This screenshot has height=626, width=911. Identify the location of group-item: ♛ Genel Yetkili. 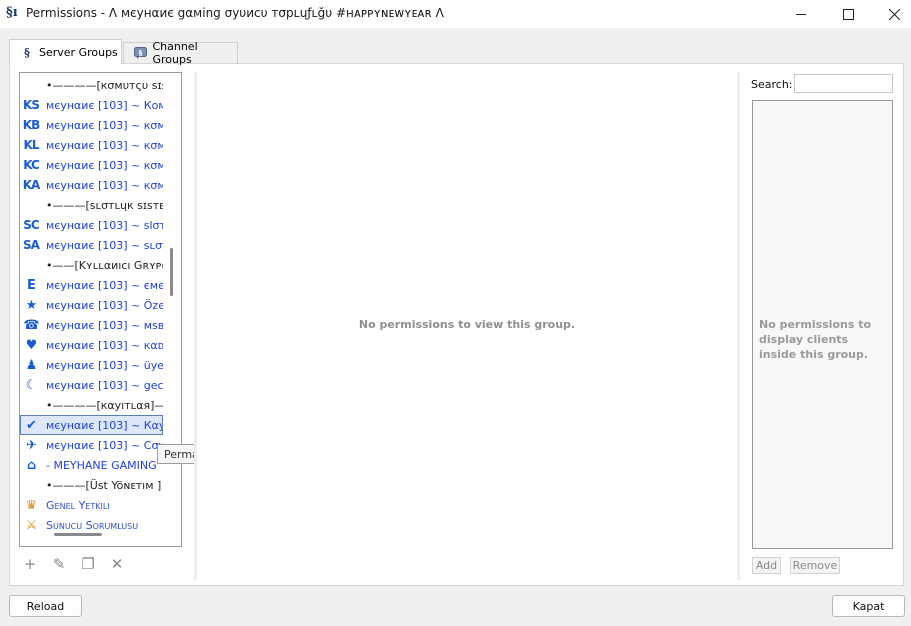
(91, 505).